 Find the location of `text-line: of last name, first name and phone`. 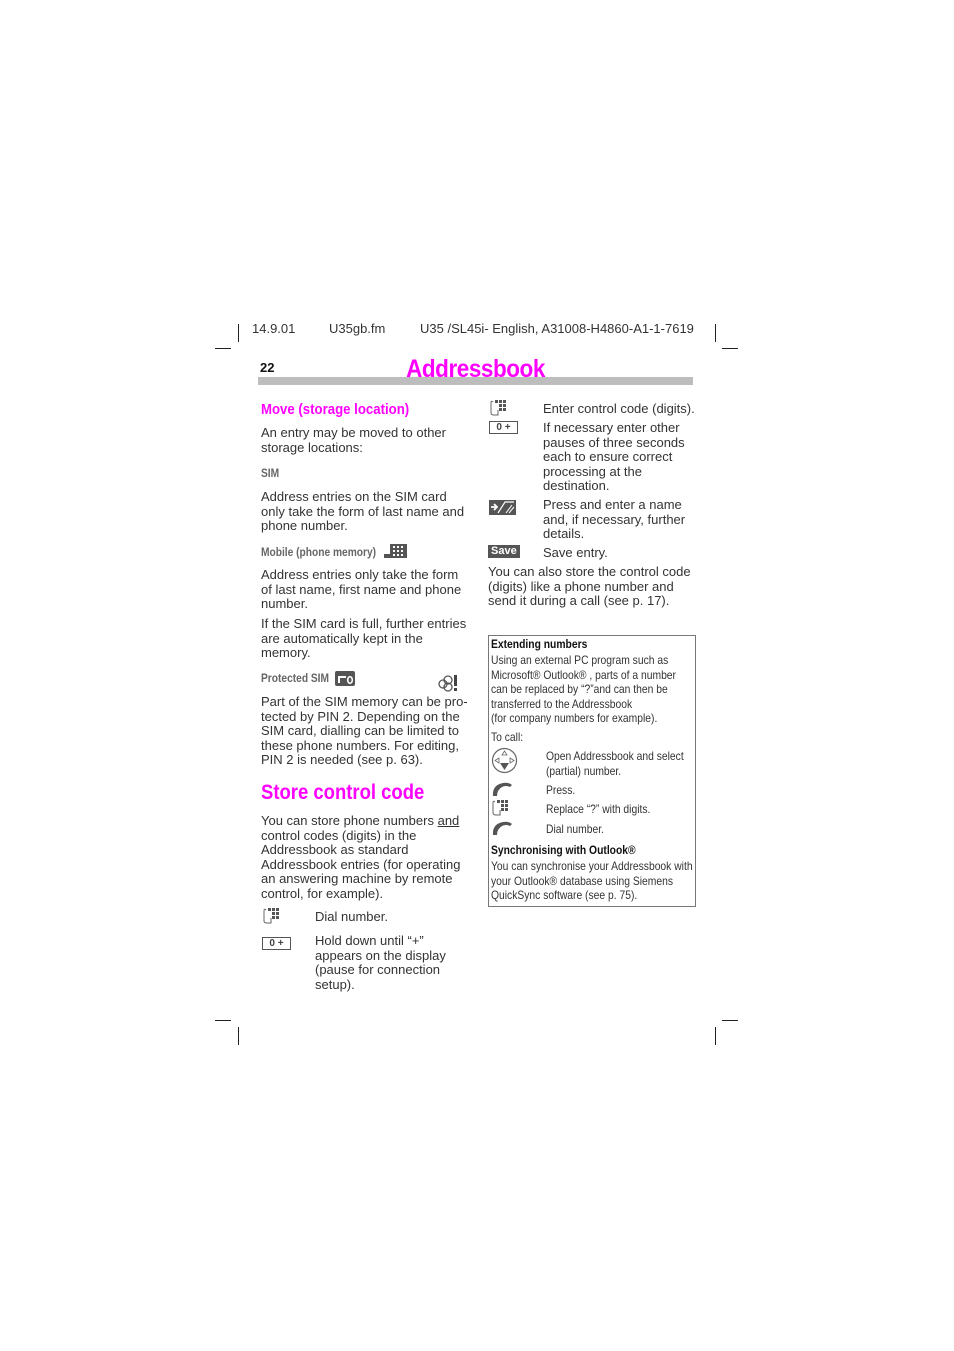

text-line: of last name, first name and phone is located at coordinates (361, 589).